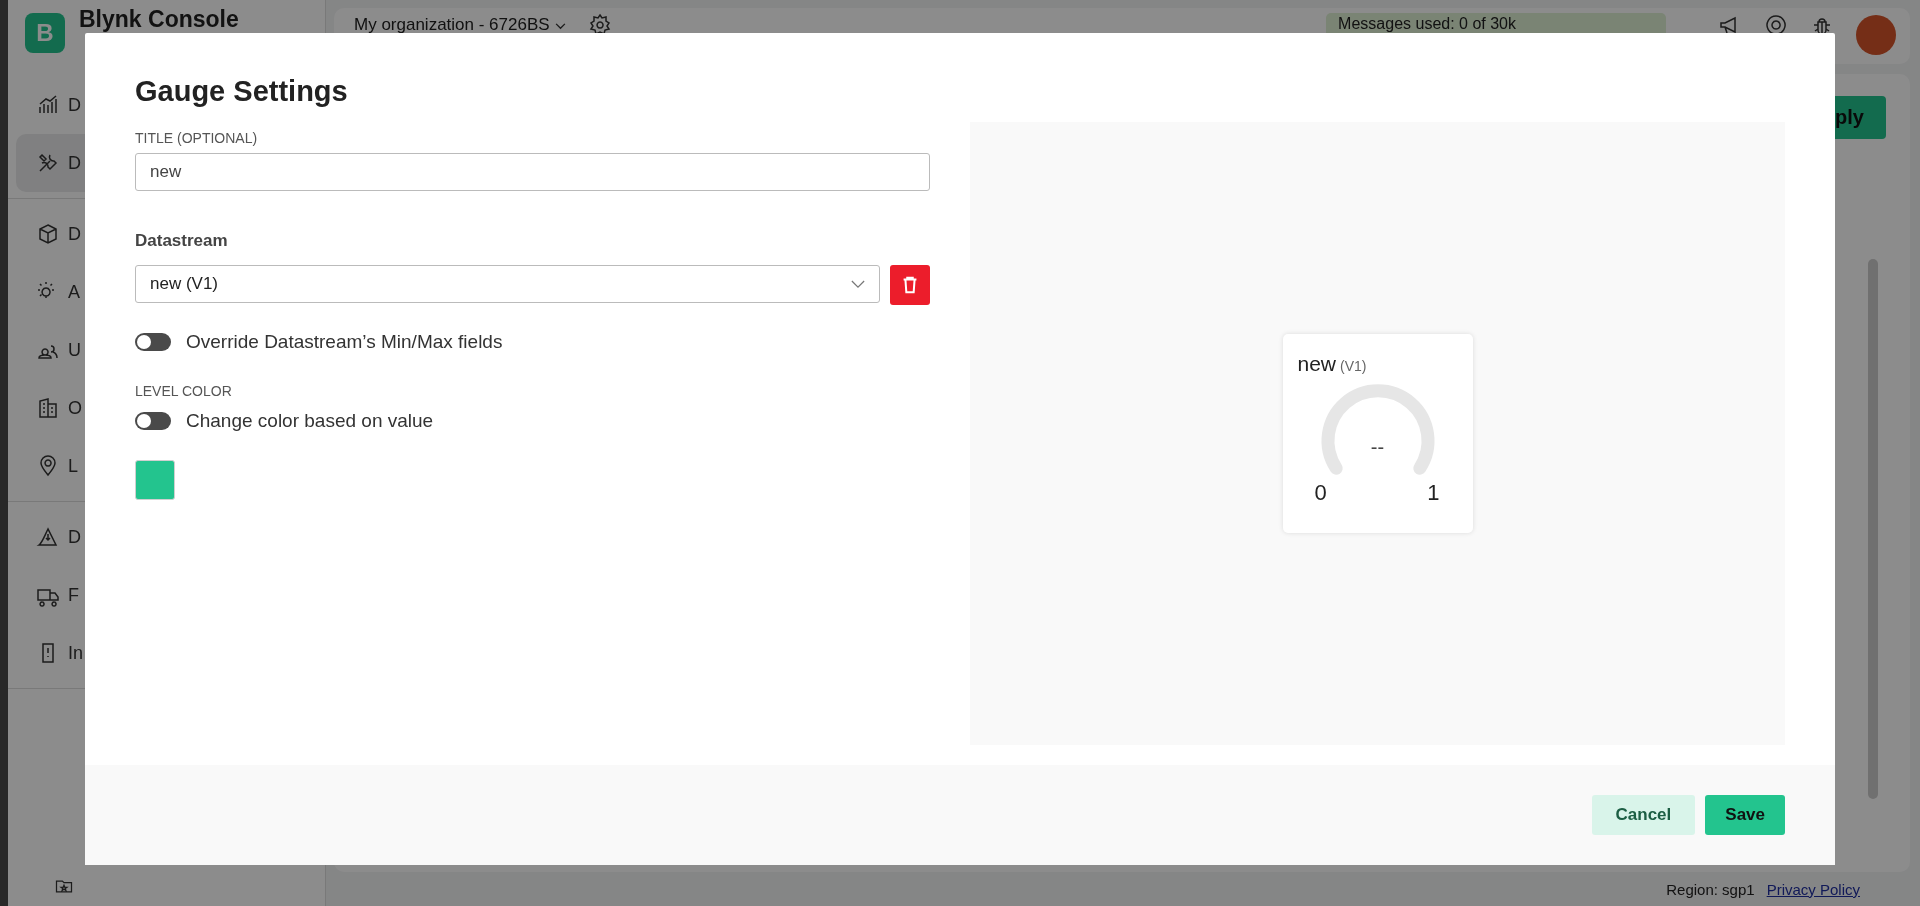 This screenshot has height=906, width=1920. I want to click on app-name: Blynk Console, so click(159, 19).